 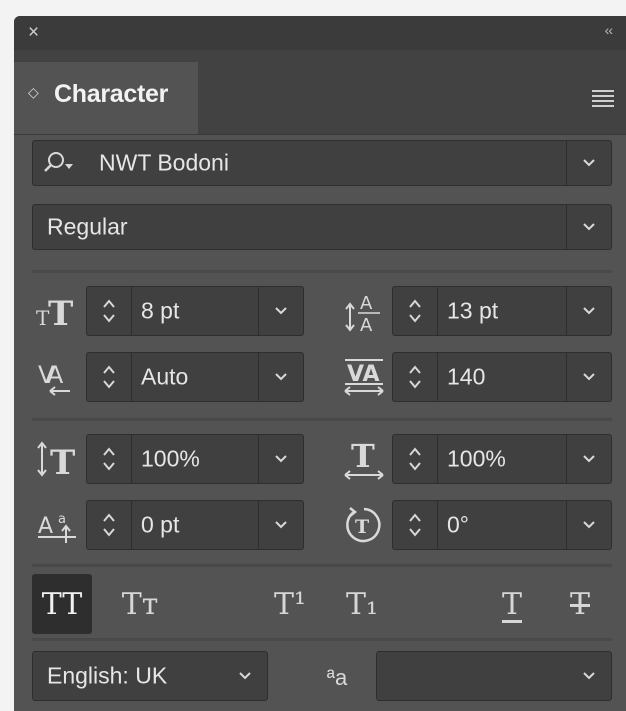 I want to click on baseline-shift-icon: Aa, so click(x=58, y=525).